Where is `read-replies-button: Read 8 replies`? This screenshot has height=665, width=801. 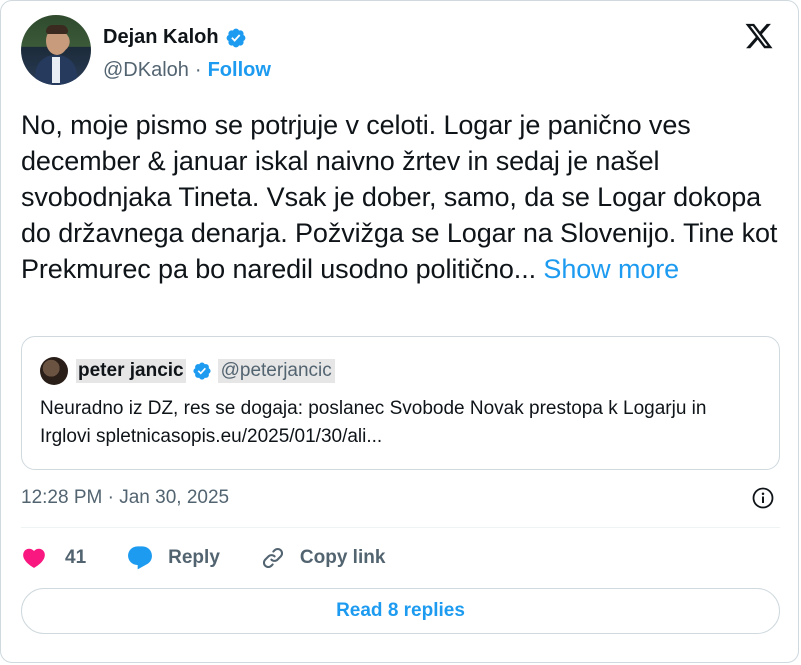
read-replies-button: Read 8 replies is located at coordinates (400, 611).